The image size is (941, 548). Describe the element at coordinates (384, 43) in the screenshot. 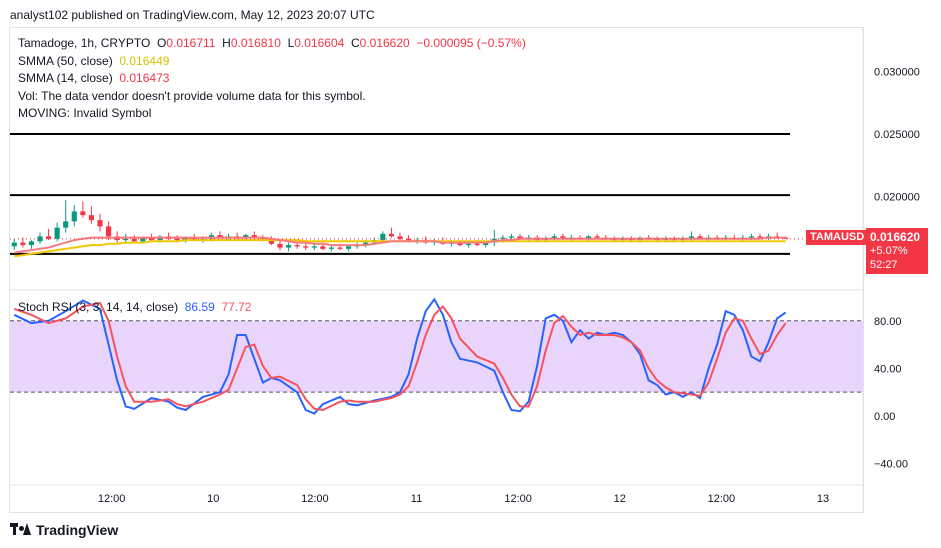

I see `close-value: 0.016620` at that location.